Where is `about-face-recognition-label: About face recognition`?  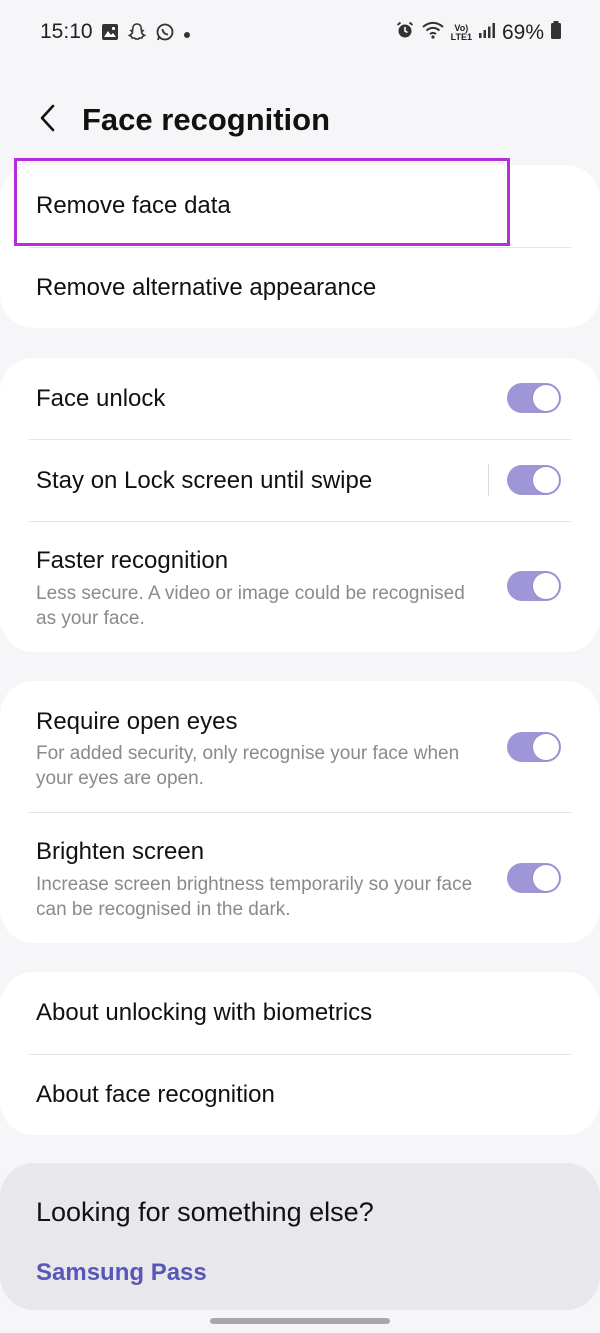 about-face-recognition-label: About face recognition is located at coordinates (155, 1094).